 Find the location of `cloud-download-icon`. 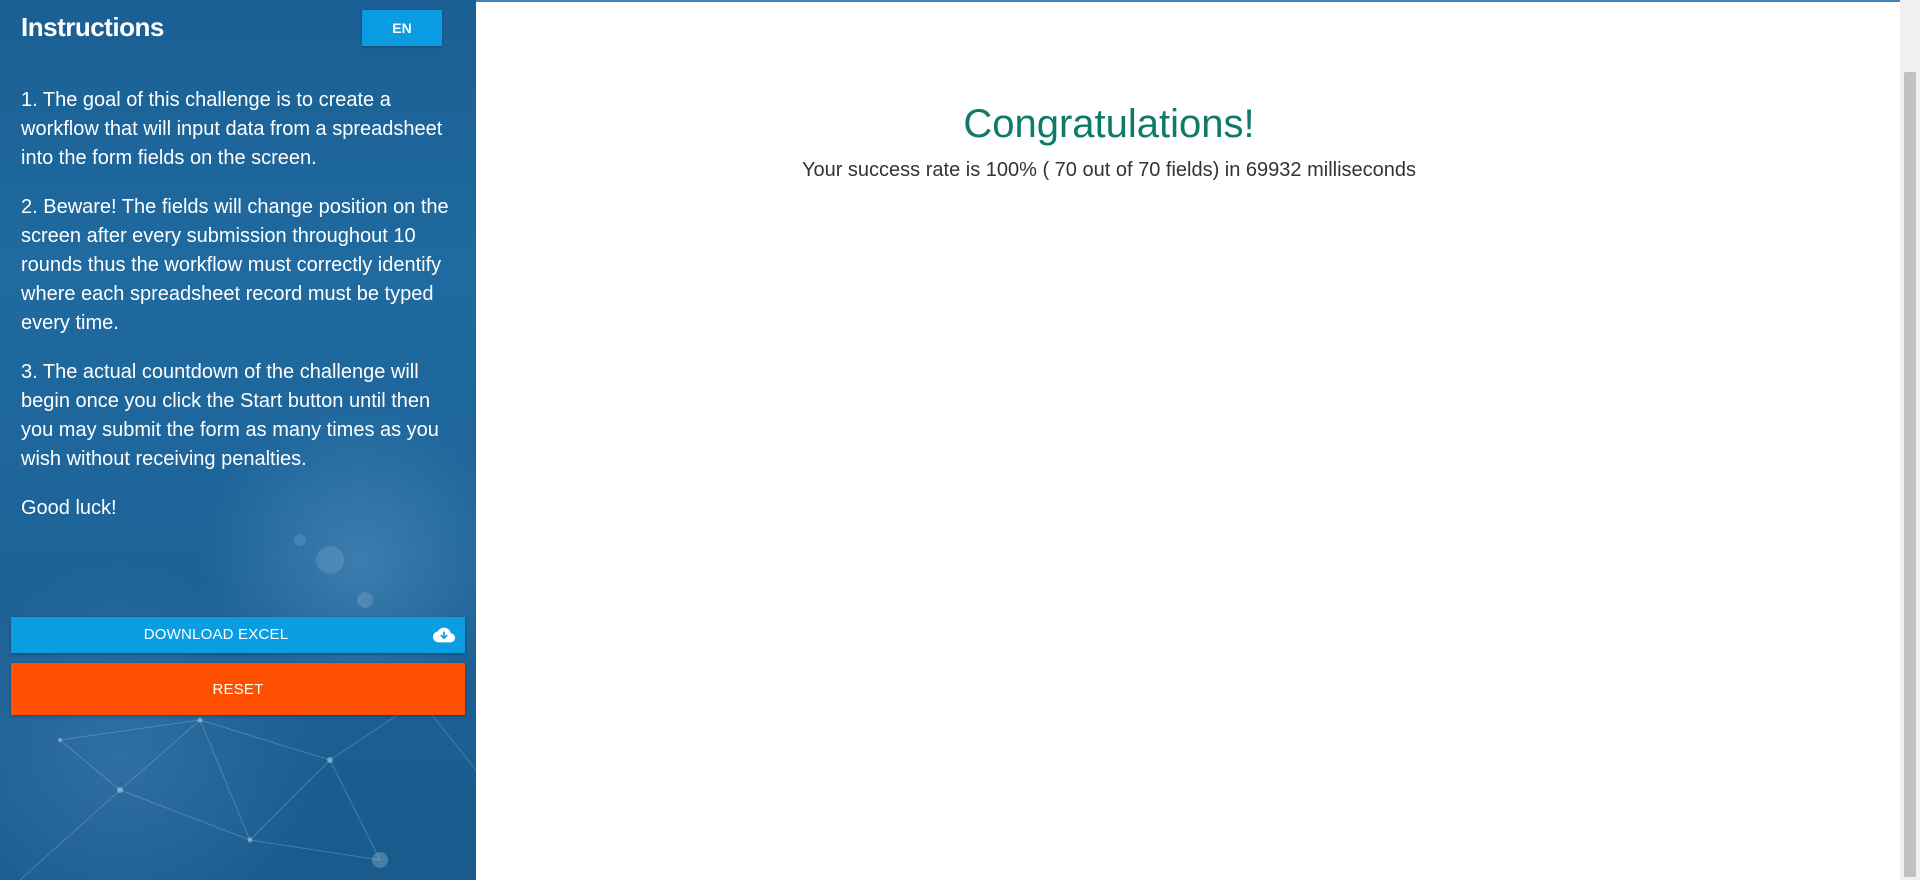

cloud-download-icon is located at coordinates (444, 635).